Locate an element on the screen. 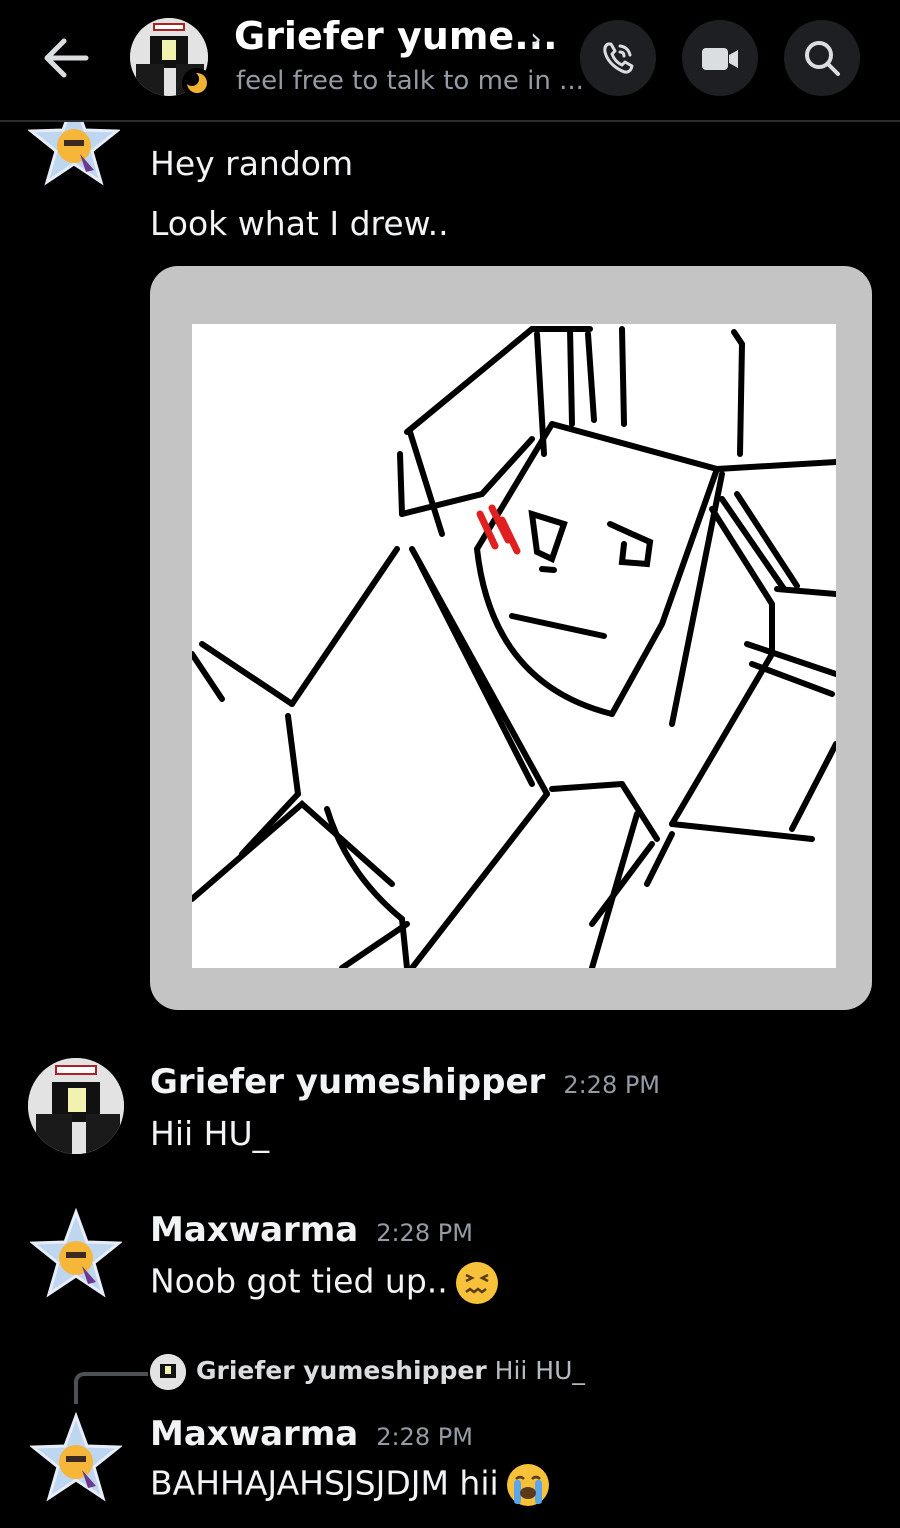  header-avatar is located at coordinates (171, 58).